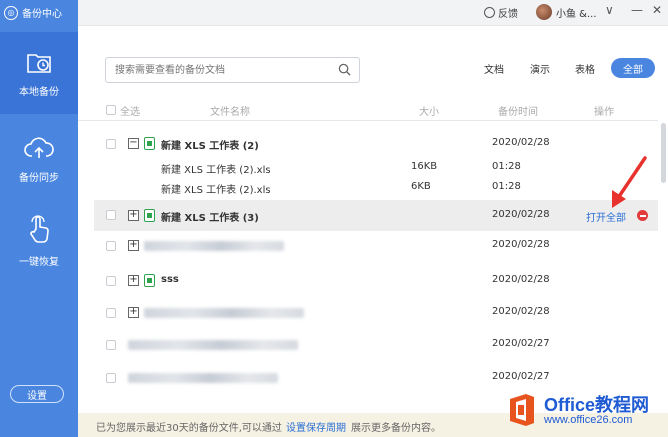 The image size is (668, 437). What do you see at coordinates (11, 12) in the screenshot?
I see `backup-logo-icon: ◎` at bounding box center [11, 12].